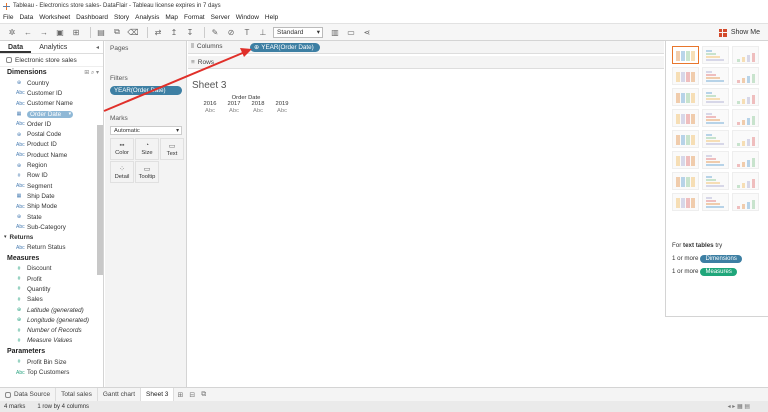 The image size is (768, 412). Describe the element at coordinates (147, 172) in the screenshot. I see `tooltip-button: ▭ Tooltip` at that location.